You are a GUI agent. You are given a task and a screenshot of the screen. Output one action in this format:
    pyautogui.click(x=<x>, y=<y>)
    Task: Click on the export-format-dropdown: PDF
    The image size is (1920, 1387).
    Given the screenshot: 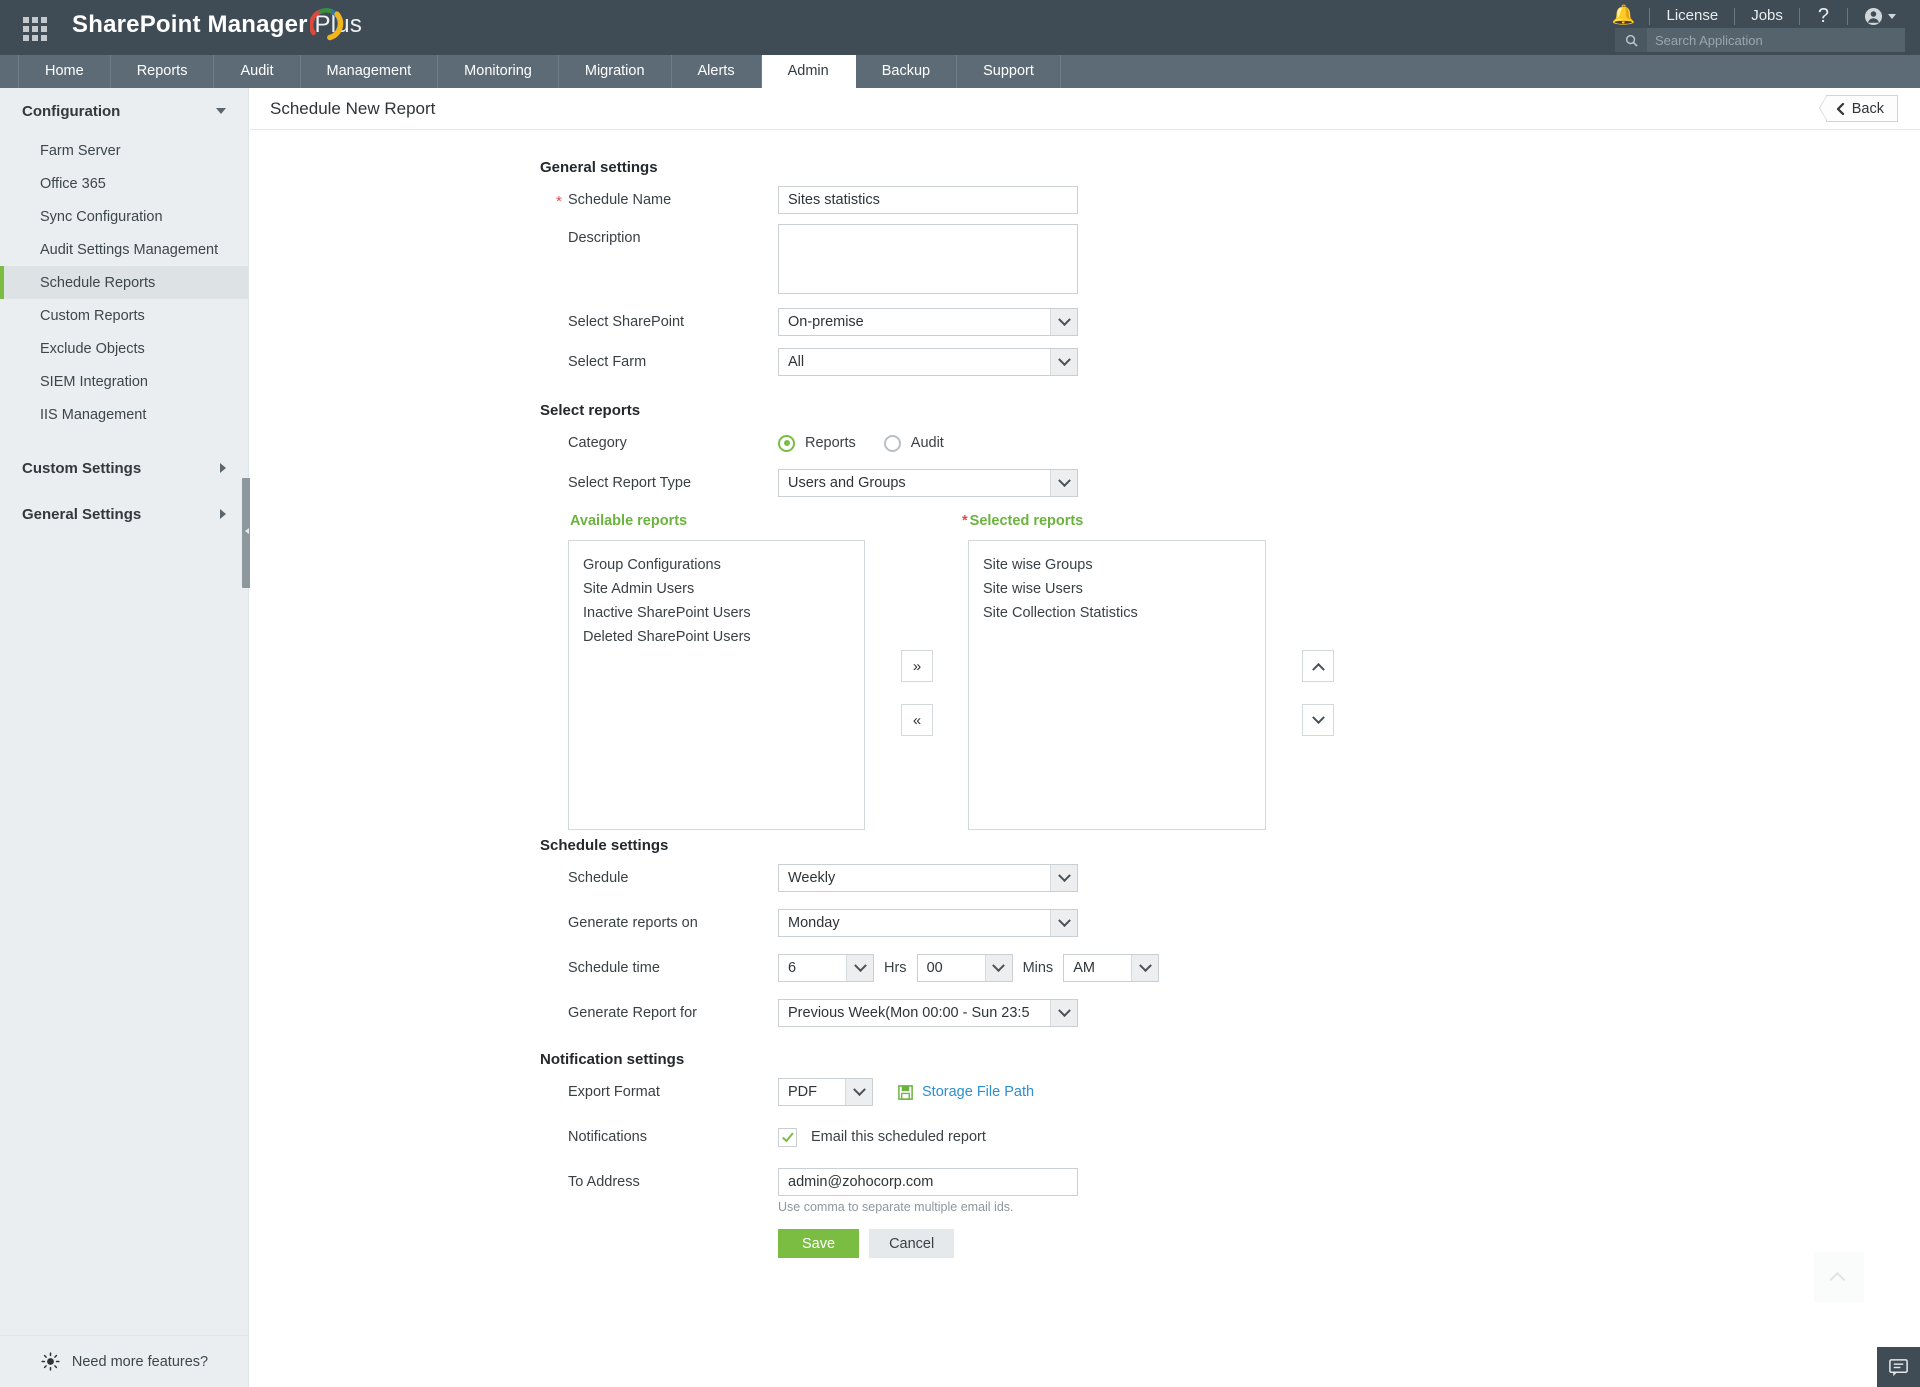 What is the action you would take?
    pyautogui.click(x=825, y=1092)
    